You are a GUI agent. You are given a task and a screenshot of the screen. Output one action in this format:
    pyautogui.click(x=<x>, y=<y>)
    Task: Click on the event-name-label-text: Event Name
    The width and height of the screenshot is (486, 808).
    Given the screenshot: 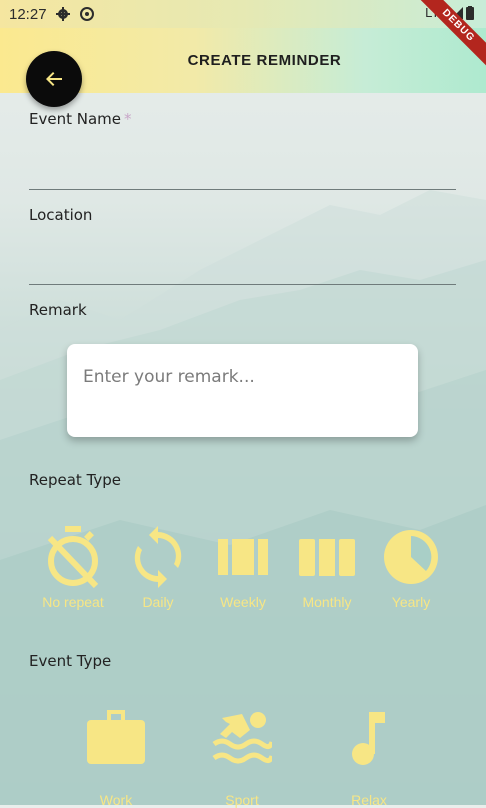 What is the action you would take?
    pyautogui.click(x=75, y=119)
    